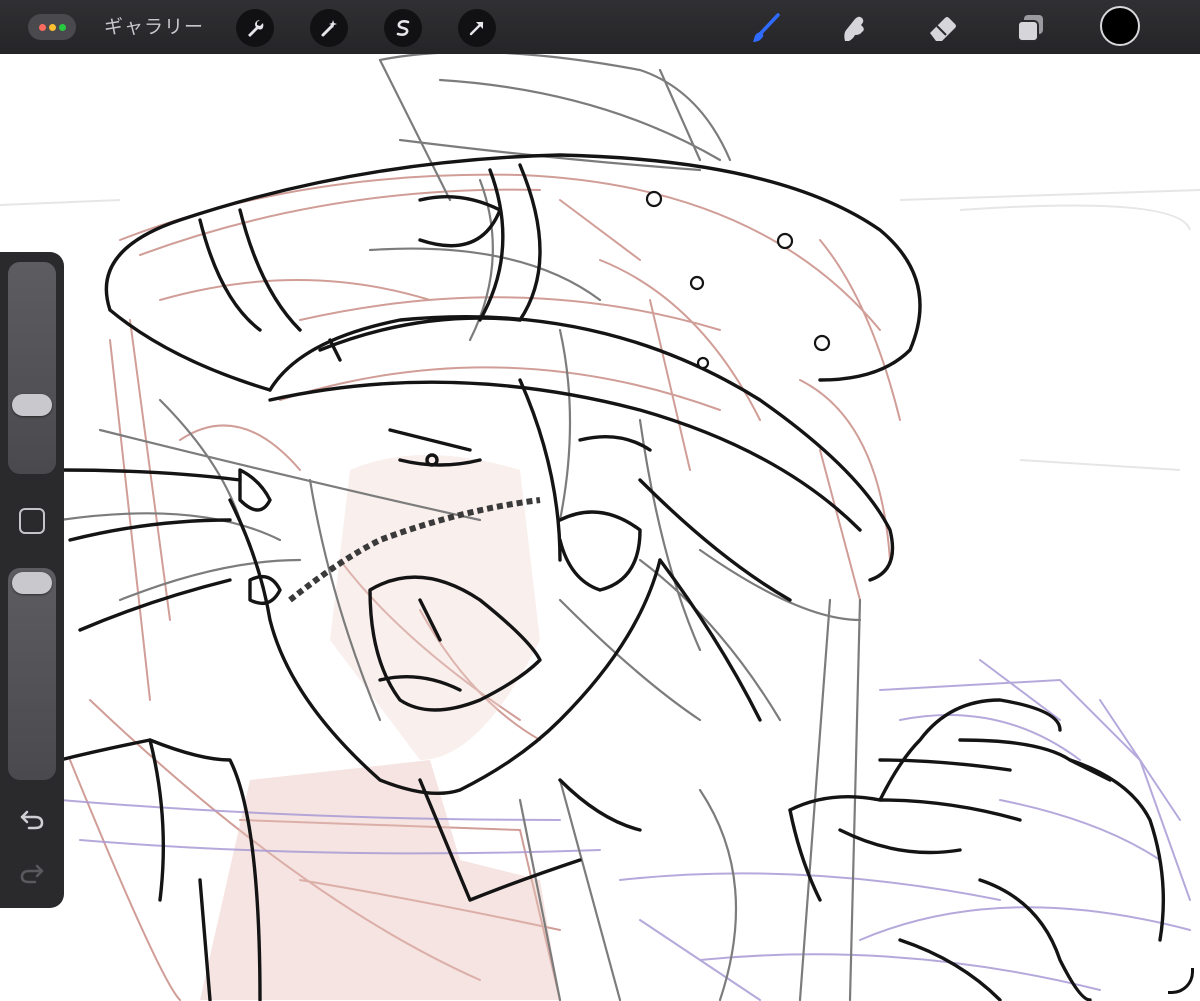  I want to click on eraser-button, so click(942, 28).